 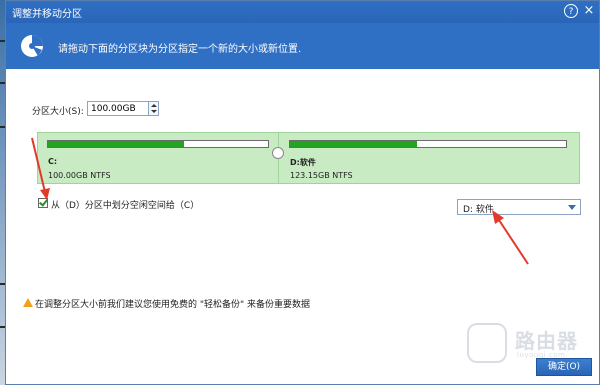 I want to click on partition-size-stepper, so click(x=154, y=108).